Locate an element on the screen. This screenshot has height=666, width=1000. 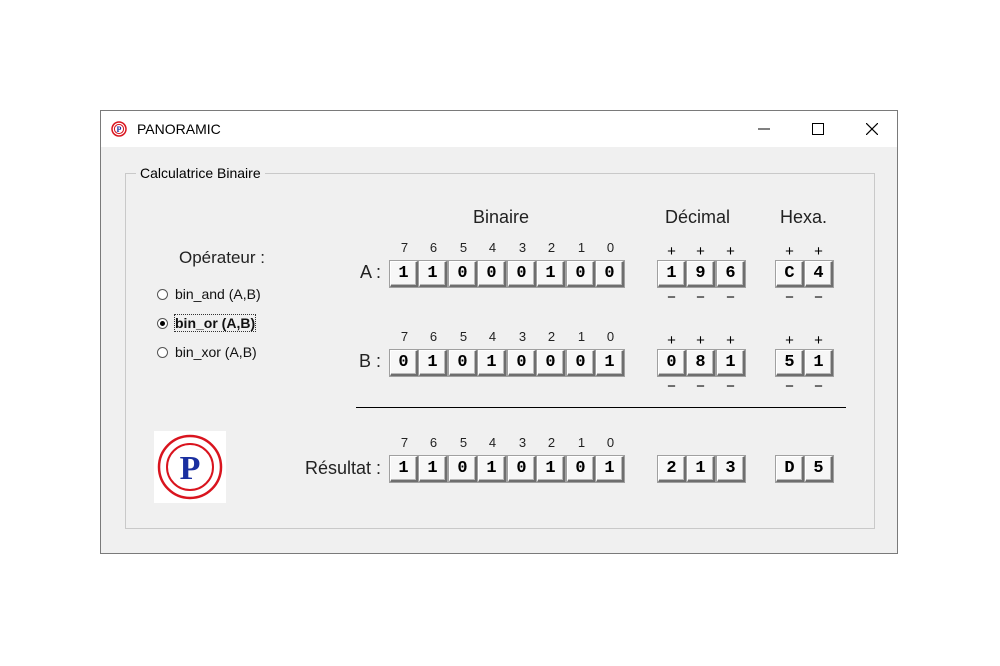
close-button is located at coordinates (872, 129).